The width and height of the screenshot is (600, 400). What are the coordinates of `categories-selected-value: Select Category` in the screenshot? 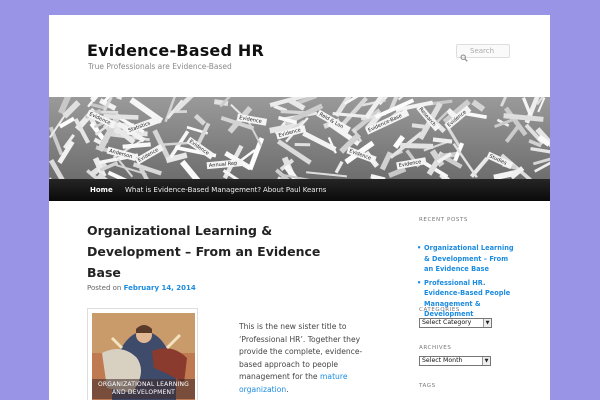 It's located at (447, 322).